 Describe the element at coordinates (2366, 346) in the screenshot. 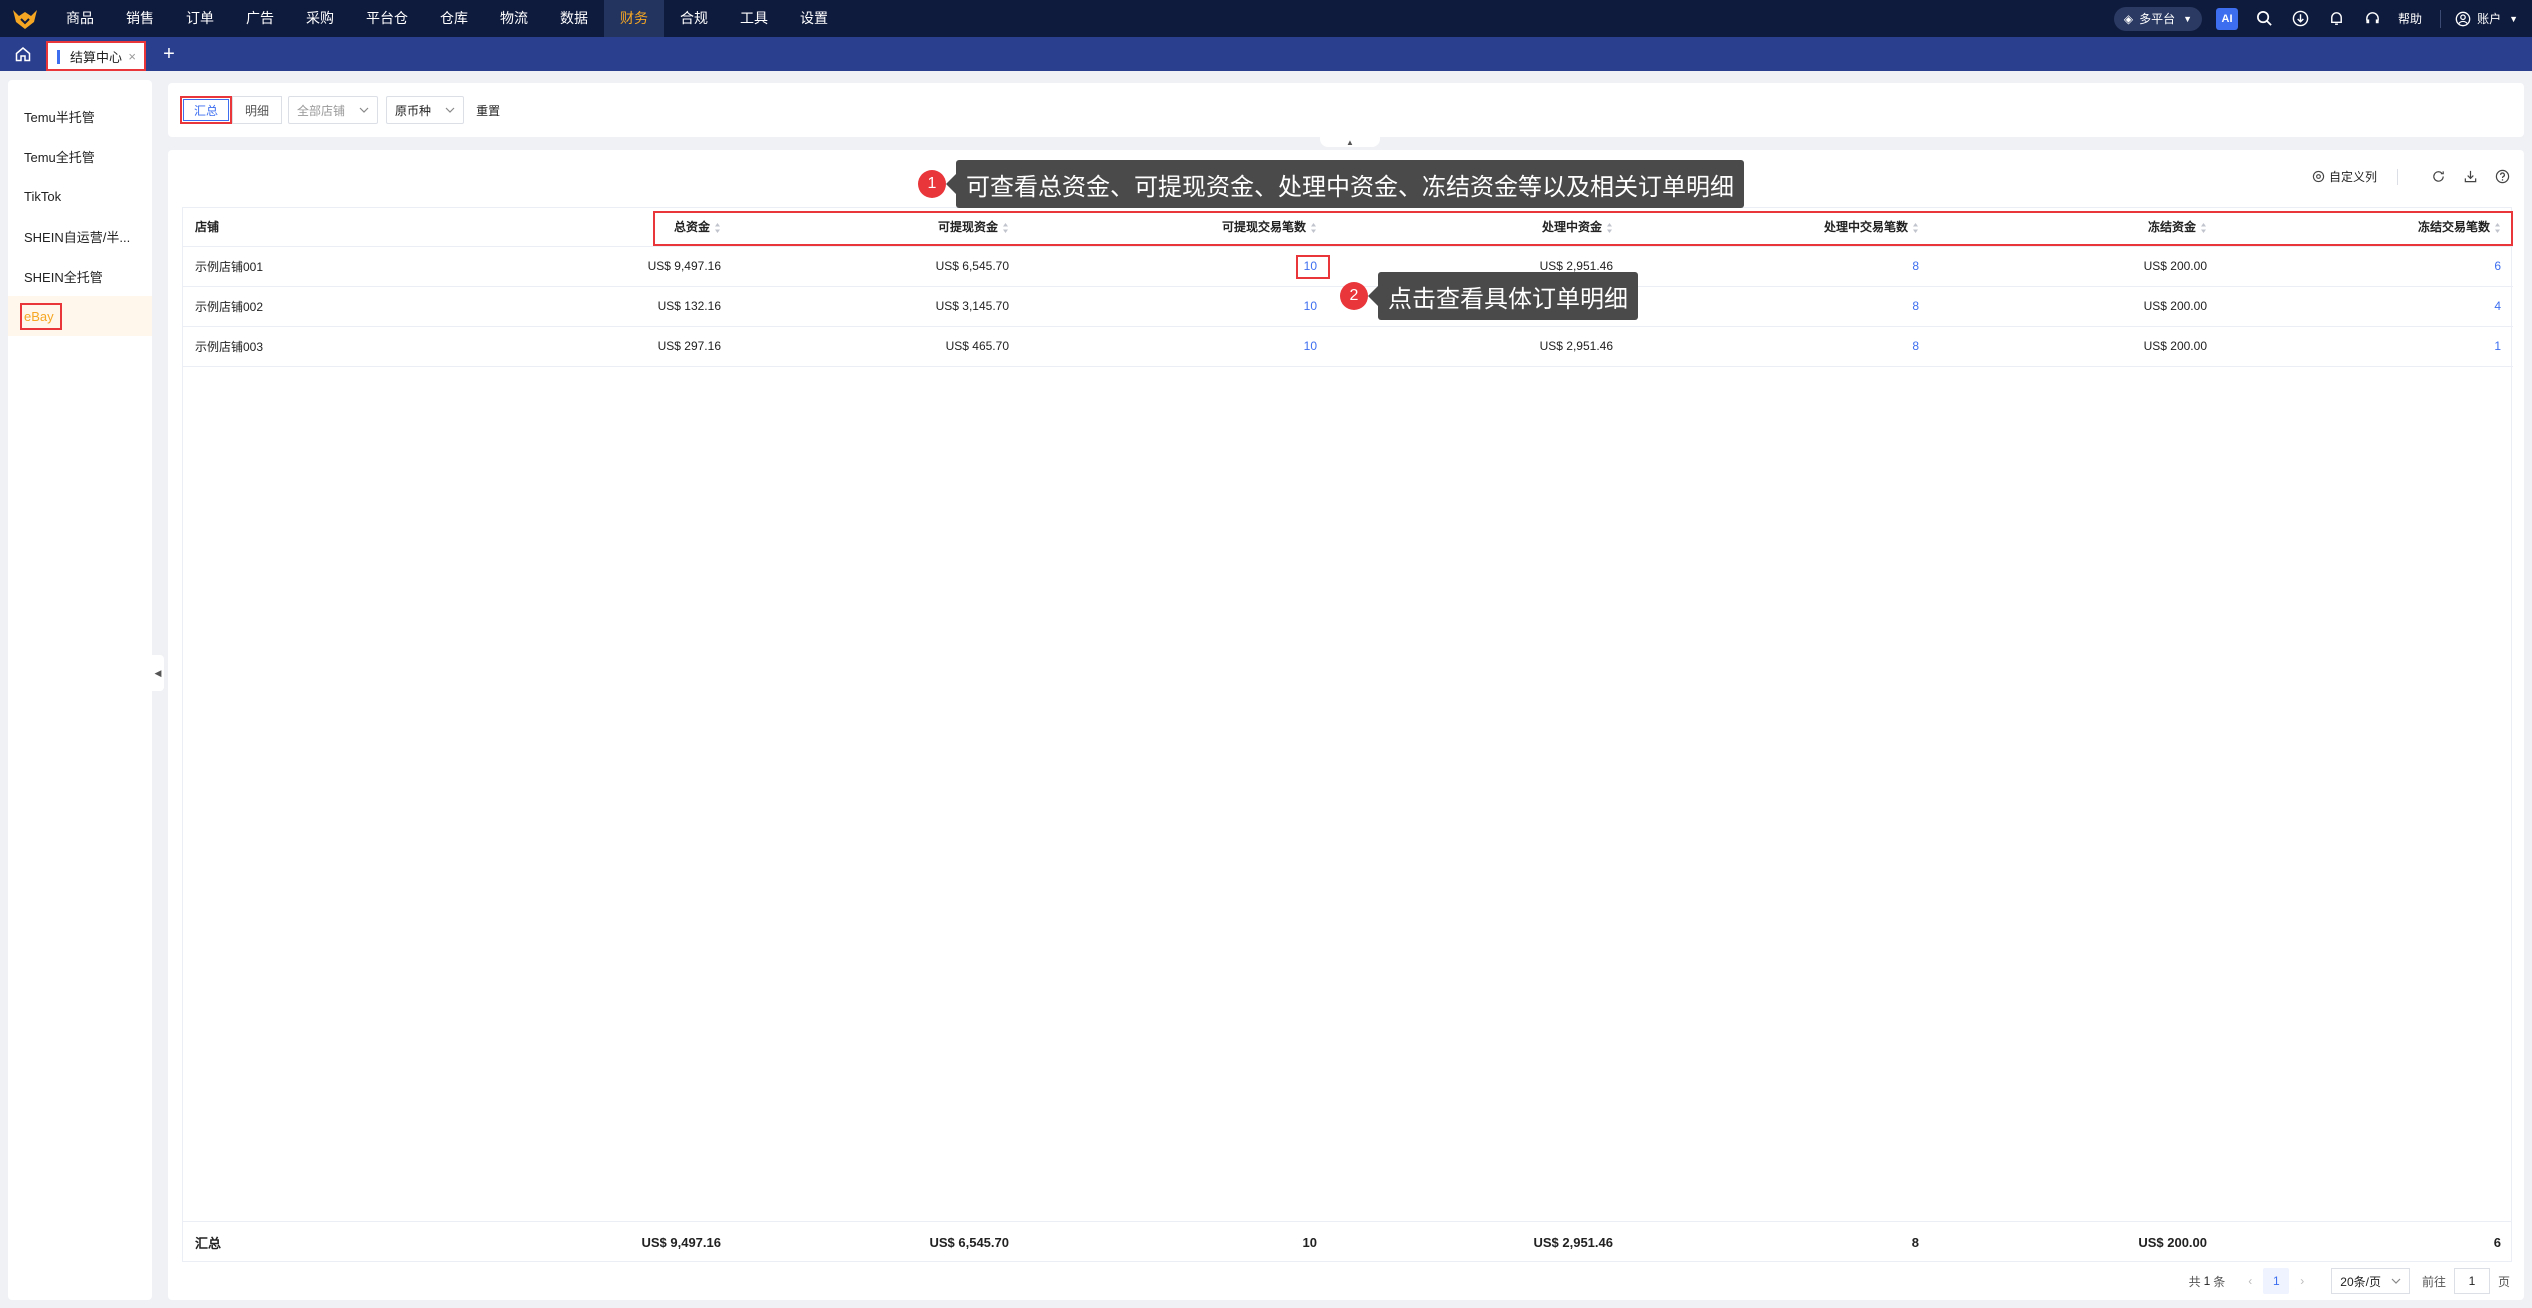

I see `transaction-count-link: 1` at that location.